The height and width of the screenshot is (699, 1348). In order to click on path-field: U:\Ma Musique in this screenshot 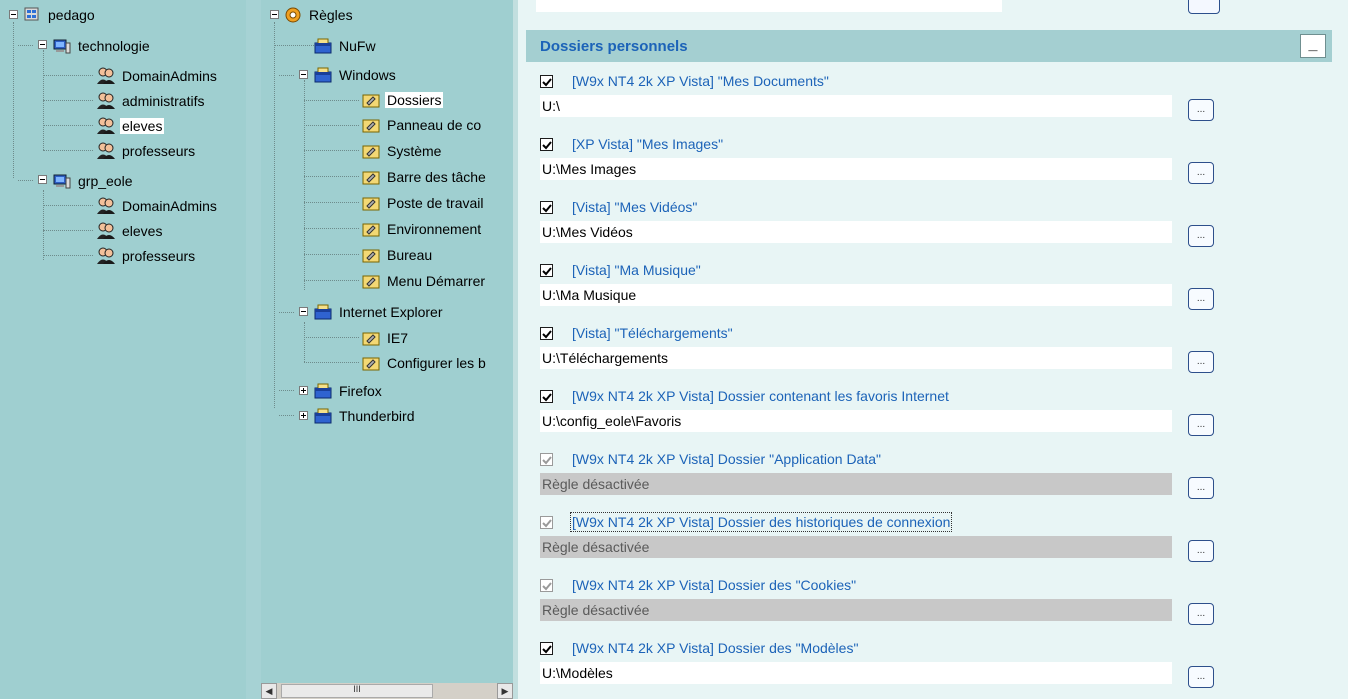, I will do `click(856, 295)`.